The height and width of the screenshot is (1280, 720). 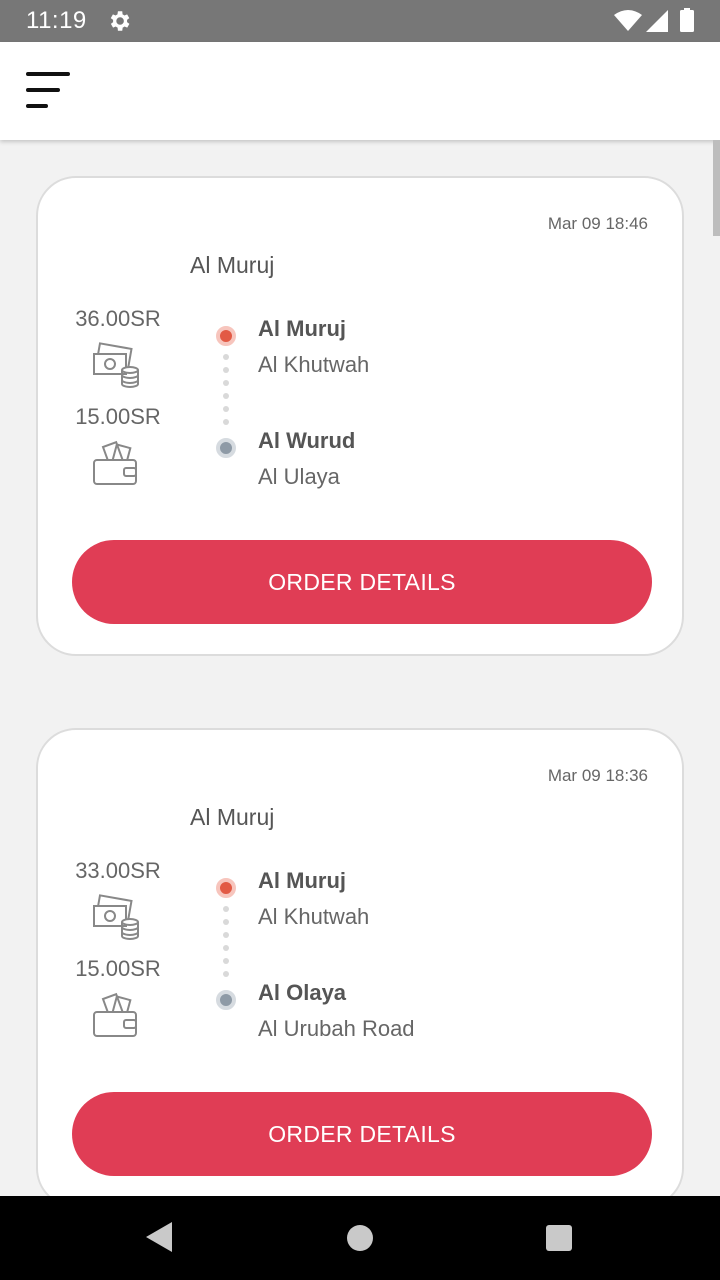 I want to click on destination-address: Al Urubah Road, so click(x=336, y=1028).